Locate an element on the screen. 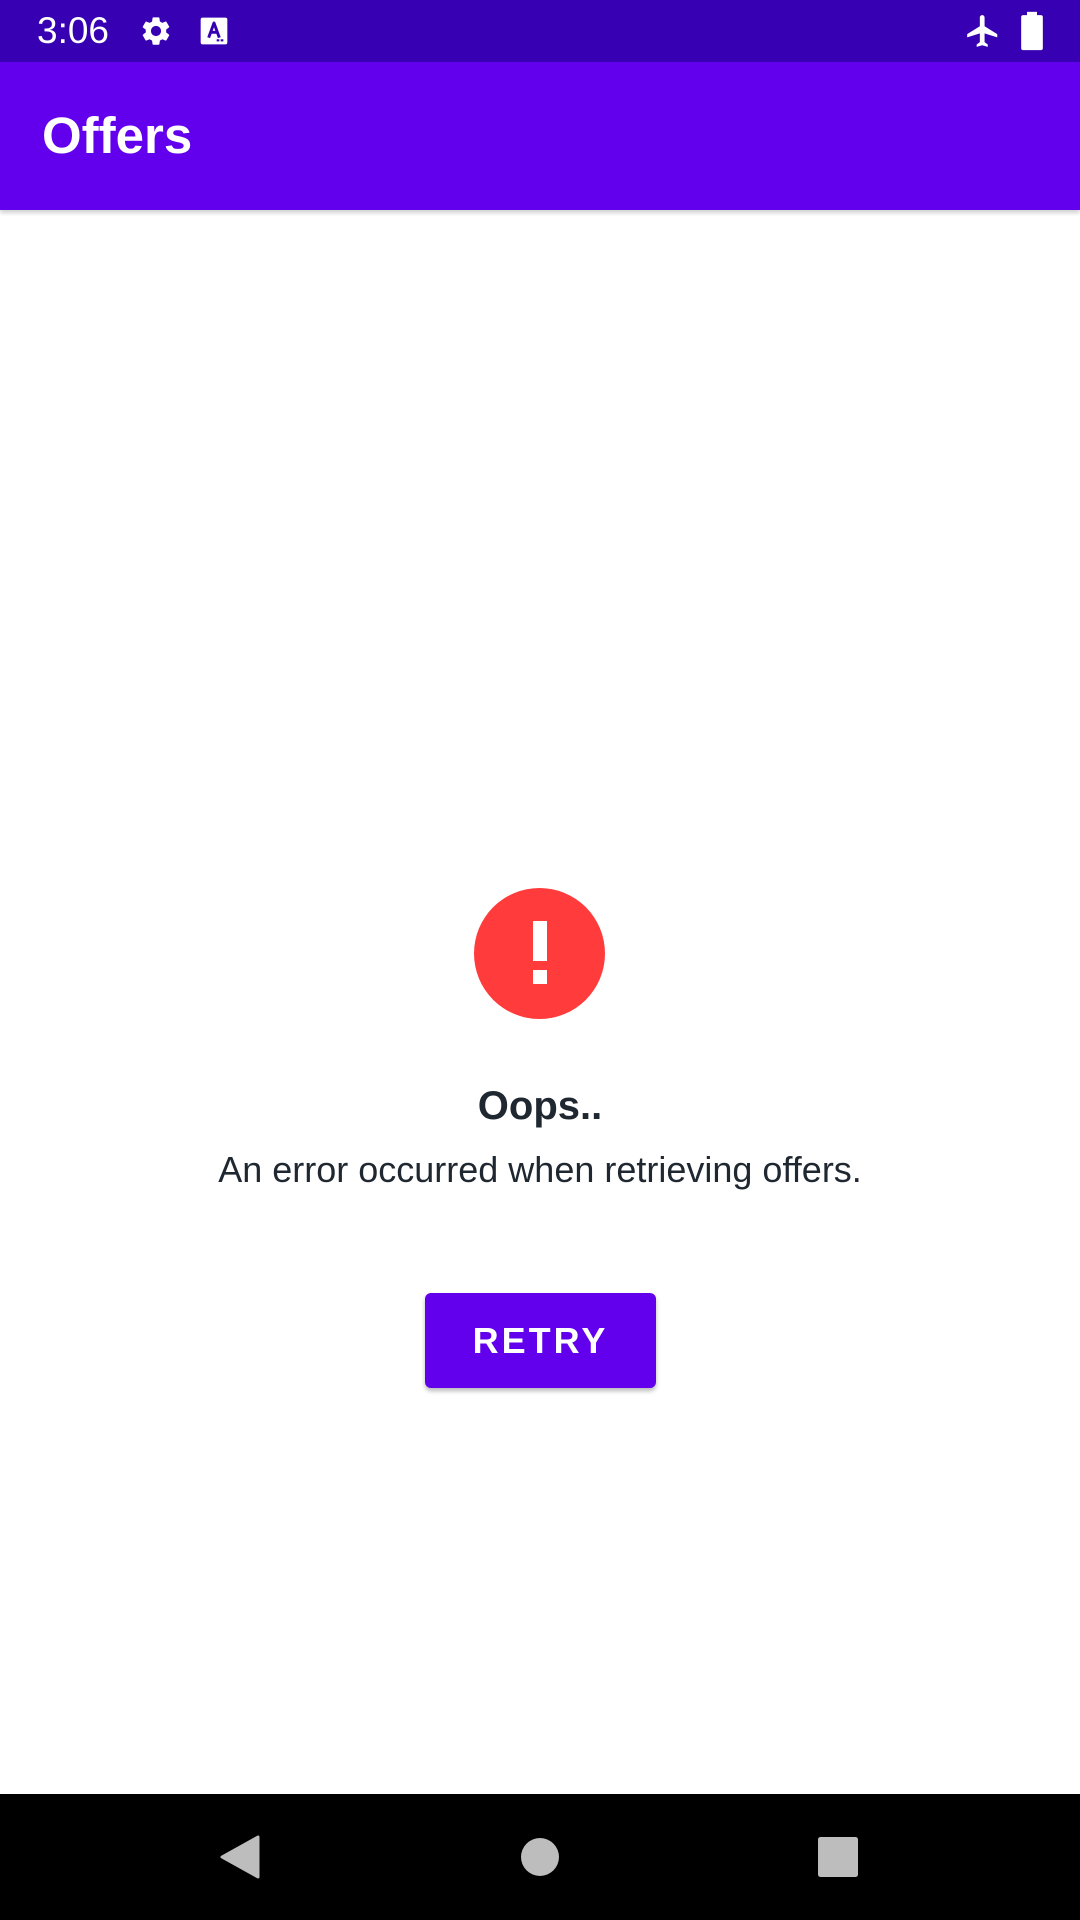 The width and height of the screenshot is (1080, 1920). error-title: Oops.. is located at coordinates (540, 1106).